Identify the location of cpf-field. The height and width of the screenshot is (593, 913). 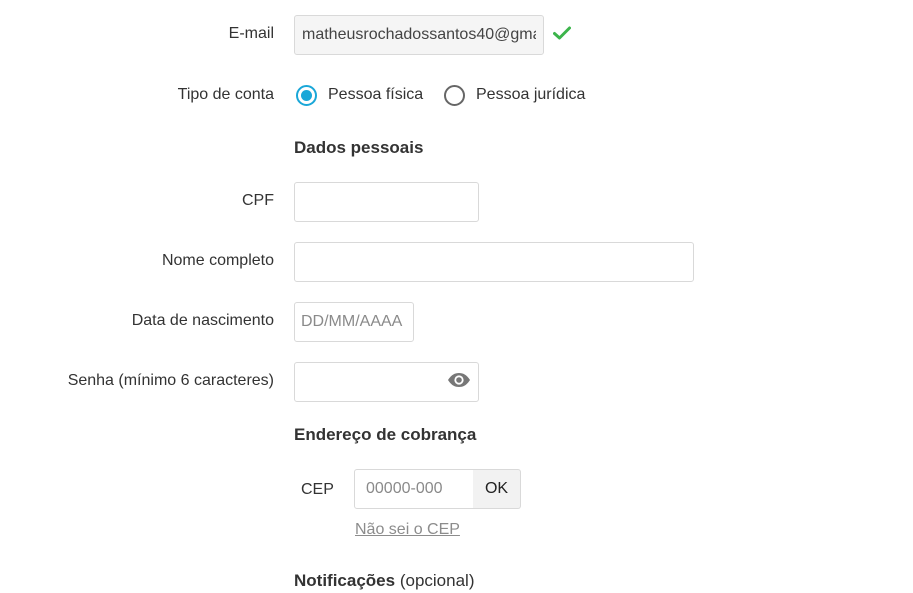
(386, 202).